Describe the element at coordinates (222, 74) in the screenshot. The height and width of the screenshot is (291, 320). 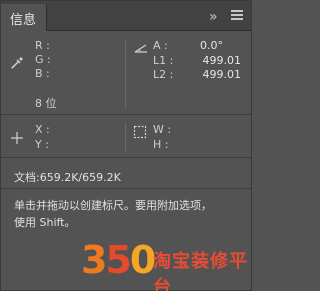
I see `length2-value: 499.01` at that location.